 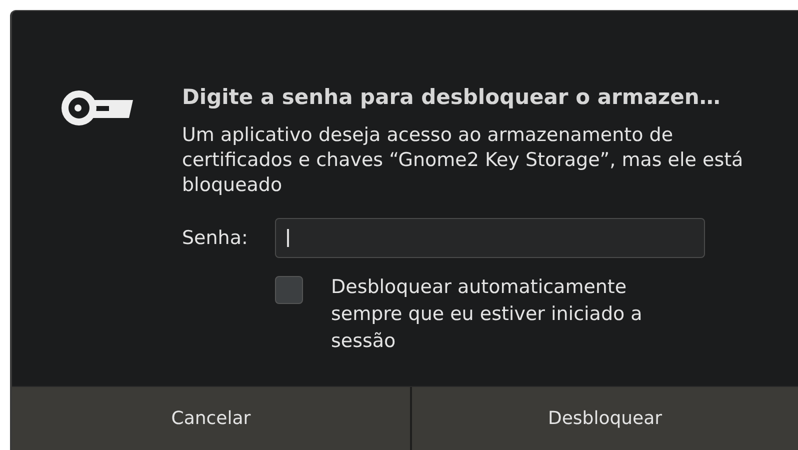 I want to click on auto-unlock-checkbox, so click(x=289, y=290).